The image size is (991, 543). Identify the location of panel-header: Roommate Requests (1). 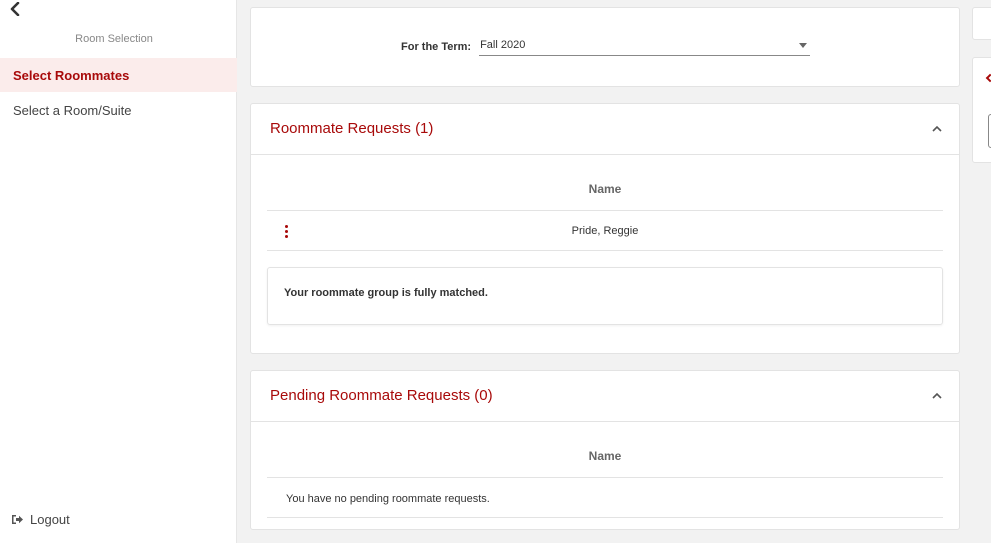
(605, 129).